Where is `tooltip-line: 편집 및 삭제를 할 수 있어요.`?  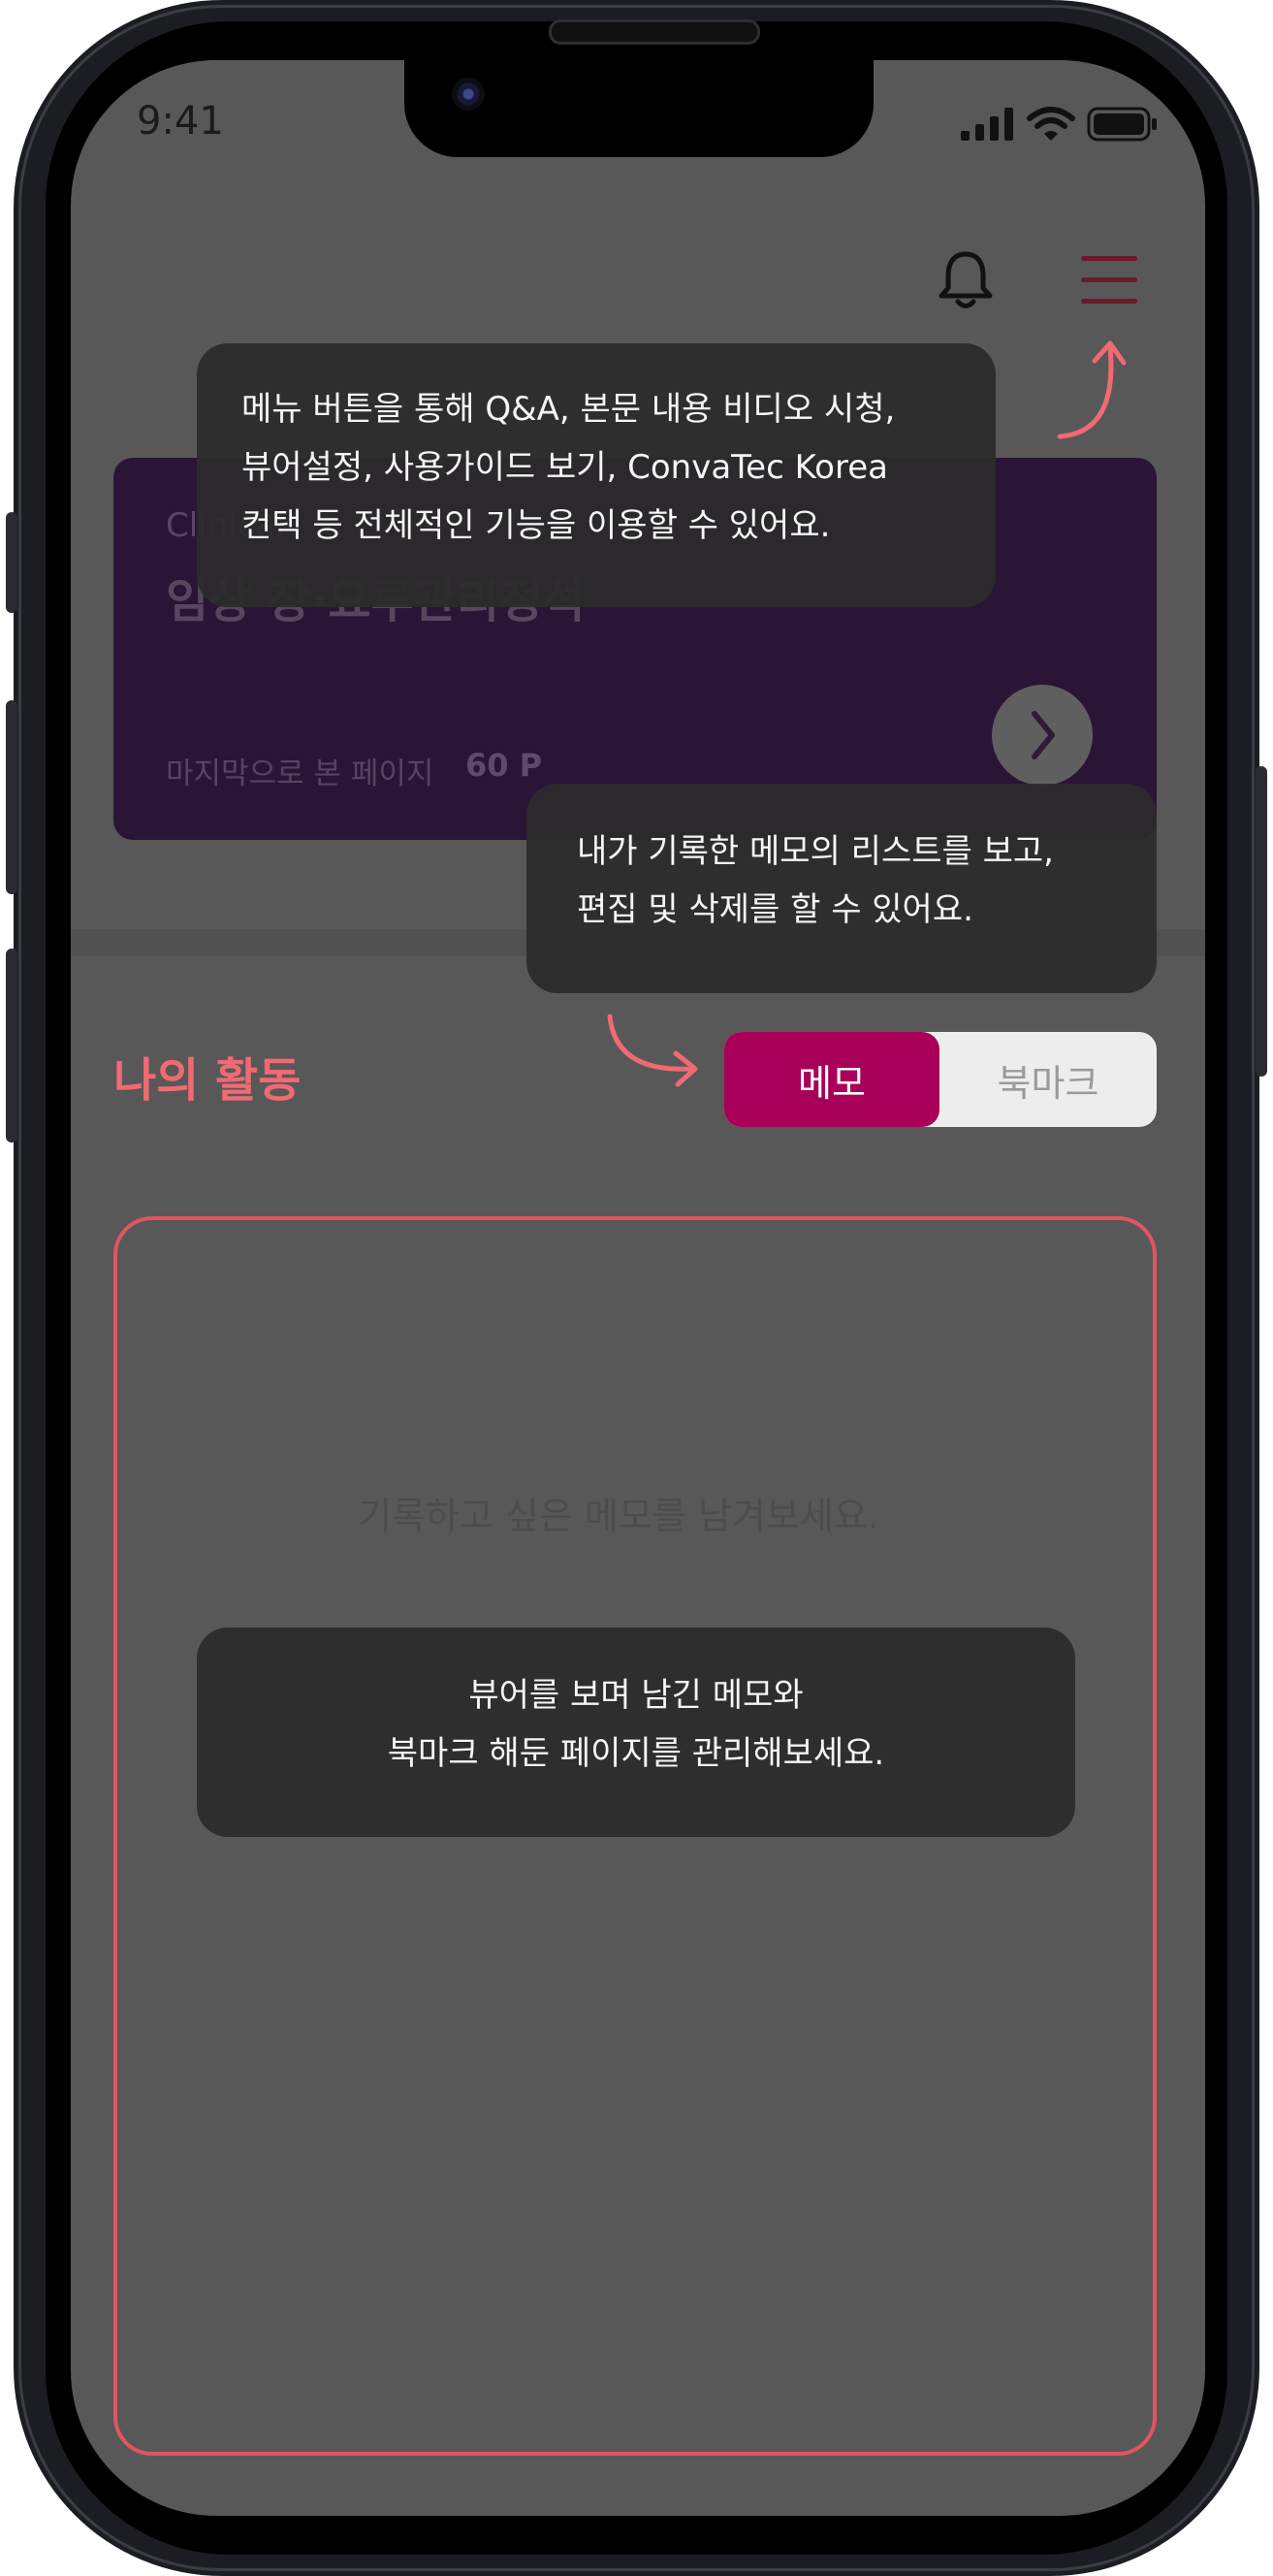 tooltip-line: 편집 및 삭제를 할 수 있어요. is located at coordinates (775, 909).